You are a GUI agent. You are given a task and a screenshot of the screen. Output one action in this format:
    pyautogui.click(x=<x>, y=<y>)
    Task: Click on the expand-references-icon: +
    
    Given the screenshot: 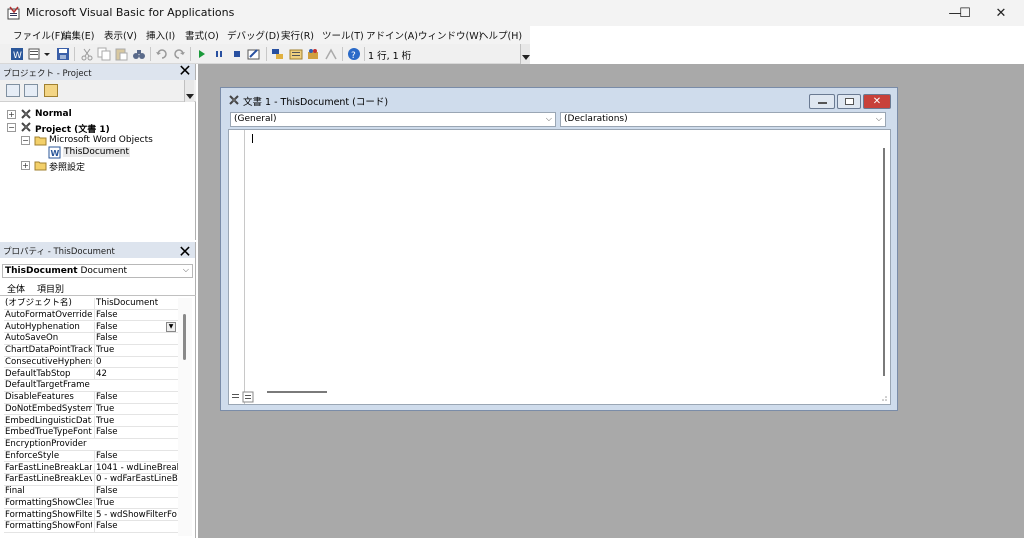 What is the action you would take?
    pyautogui.click(x=25, y=165)
    